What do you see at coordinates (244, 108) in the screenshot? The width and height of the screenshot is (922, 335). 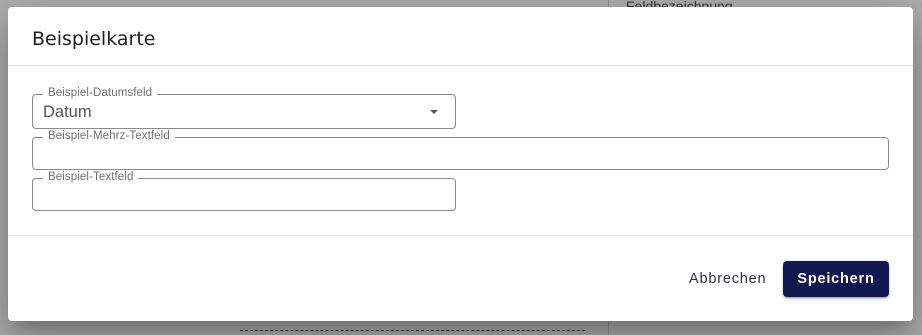 I see `date-select-field: Beispiel-Datumsfeld Datum` at bounding box center [244, 108].